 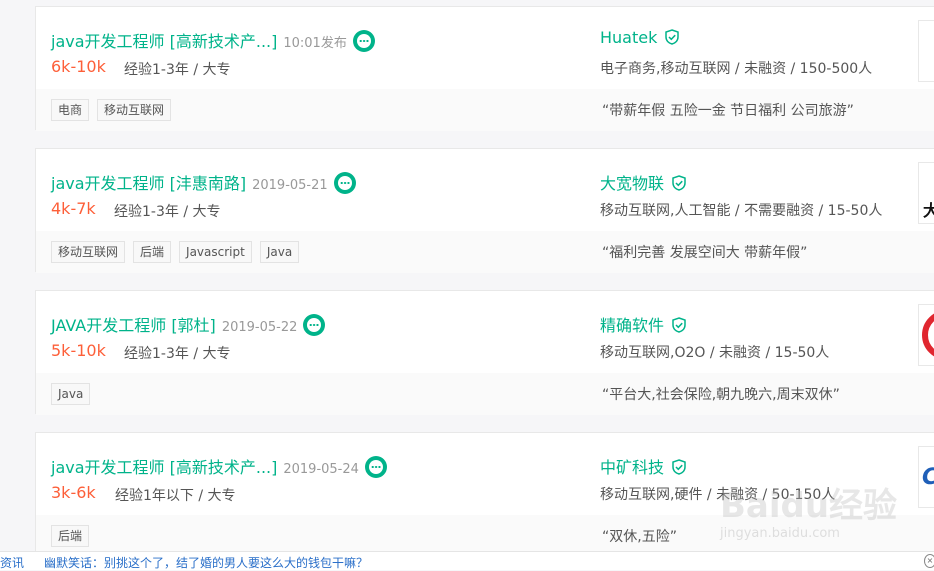 I want to click on company-name: 精确软件, so click(x=632, y=325).